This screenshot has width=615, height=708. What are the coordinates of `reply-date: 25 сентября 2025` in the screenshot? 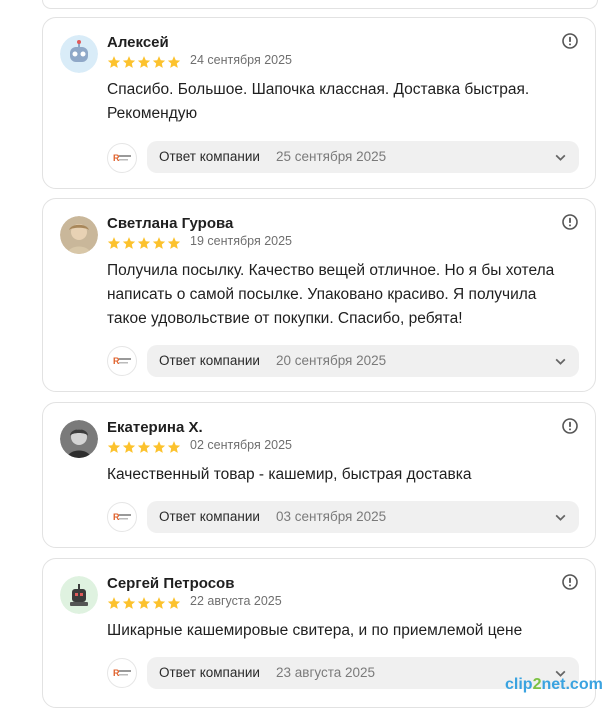 It's located at (331, 156).